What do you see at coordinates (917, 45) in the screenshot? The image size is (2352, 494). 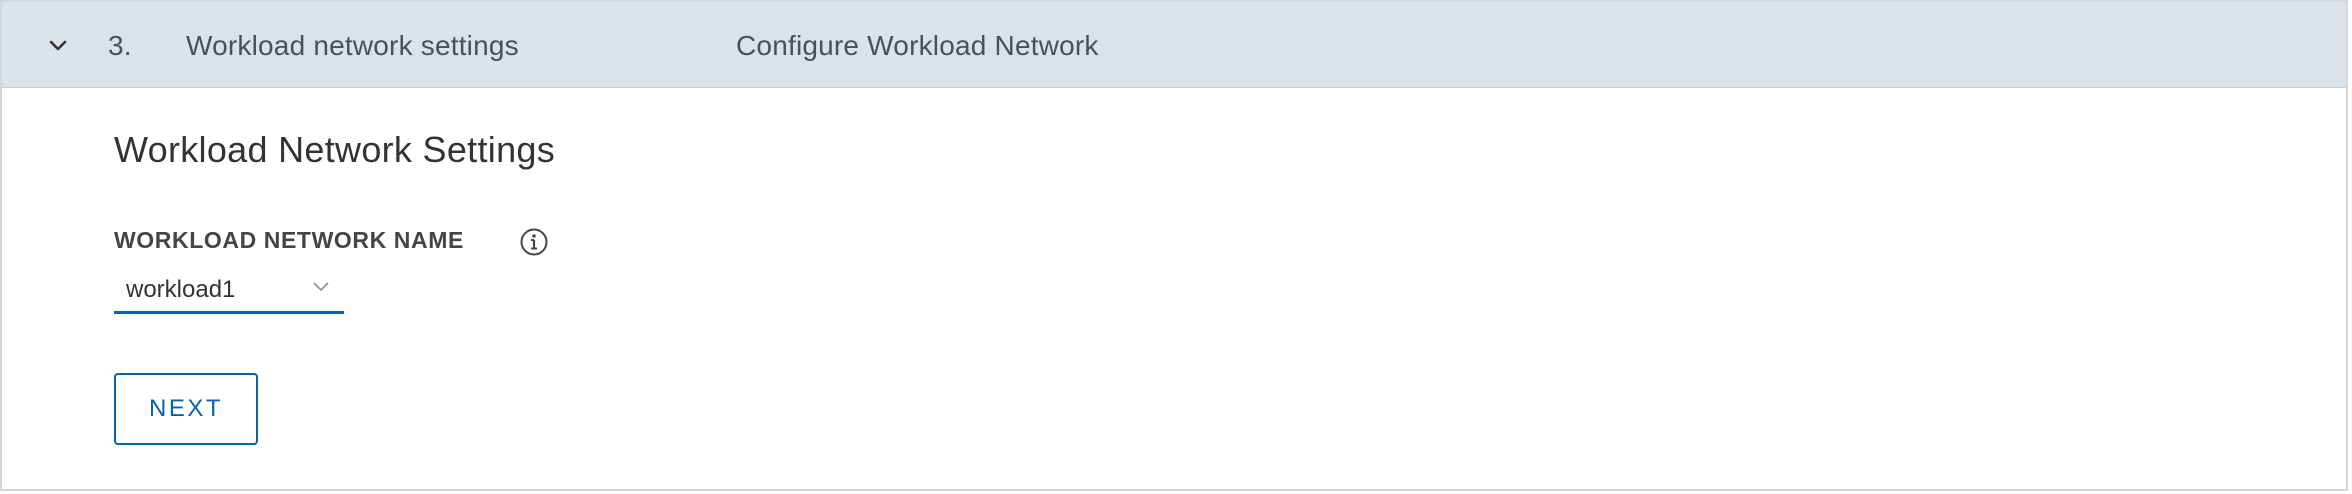 I see `step-description: Configure Workload Network` at bounding box center [917, 45].